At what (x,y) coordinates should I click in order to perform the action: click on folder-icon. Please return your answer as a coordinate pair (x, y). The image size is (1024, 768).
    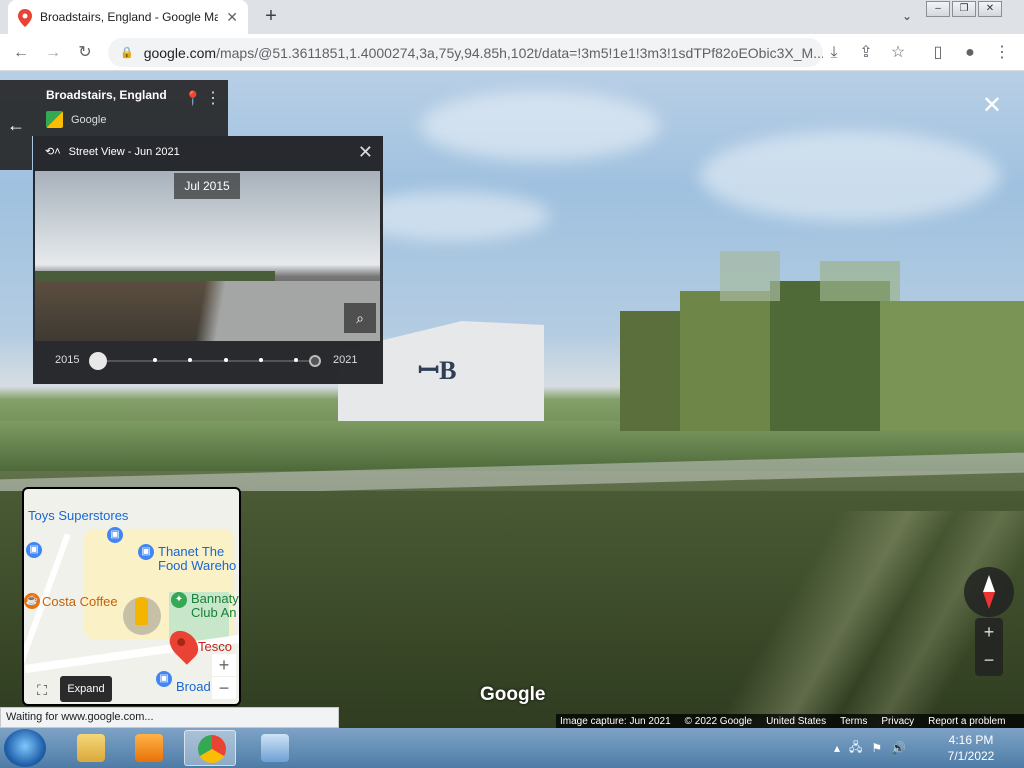
    Looking at the image, I should click on (91, 748).